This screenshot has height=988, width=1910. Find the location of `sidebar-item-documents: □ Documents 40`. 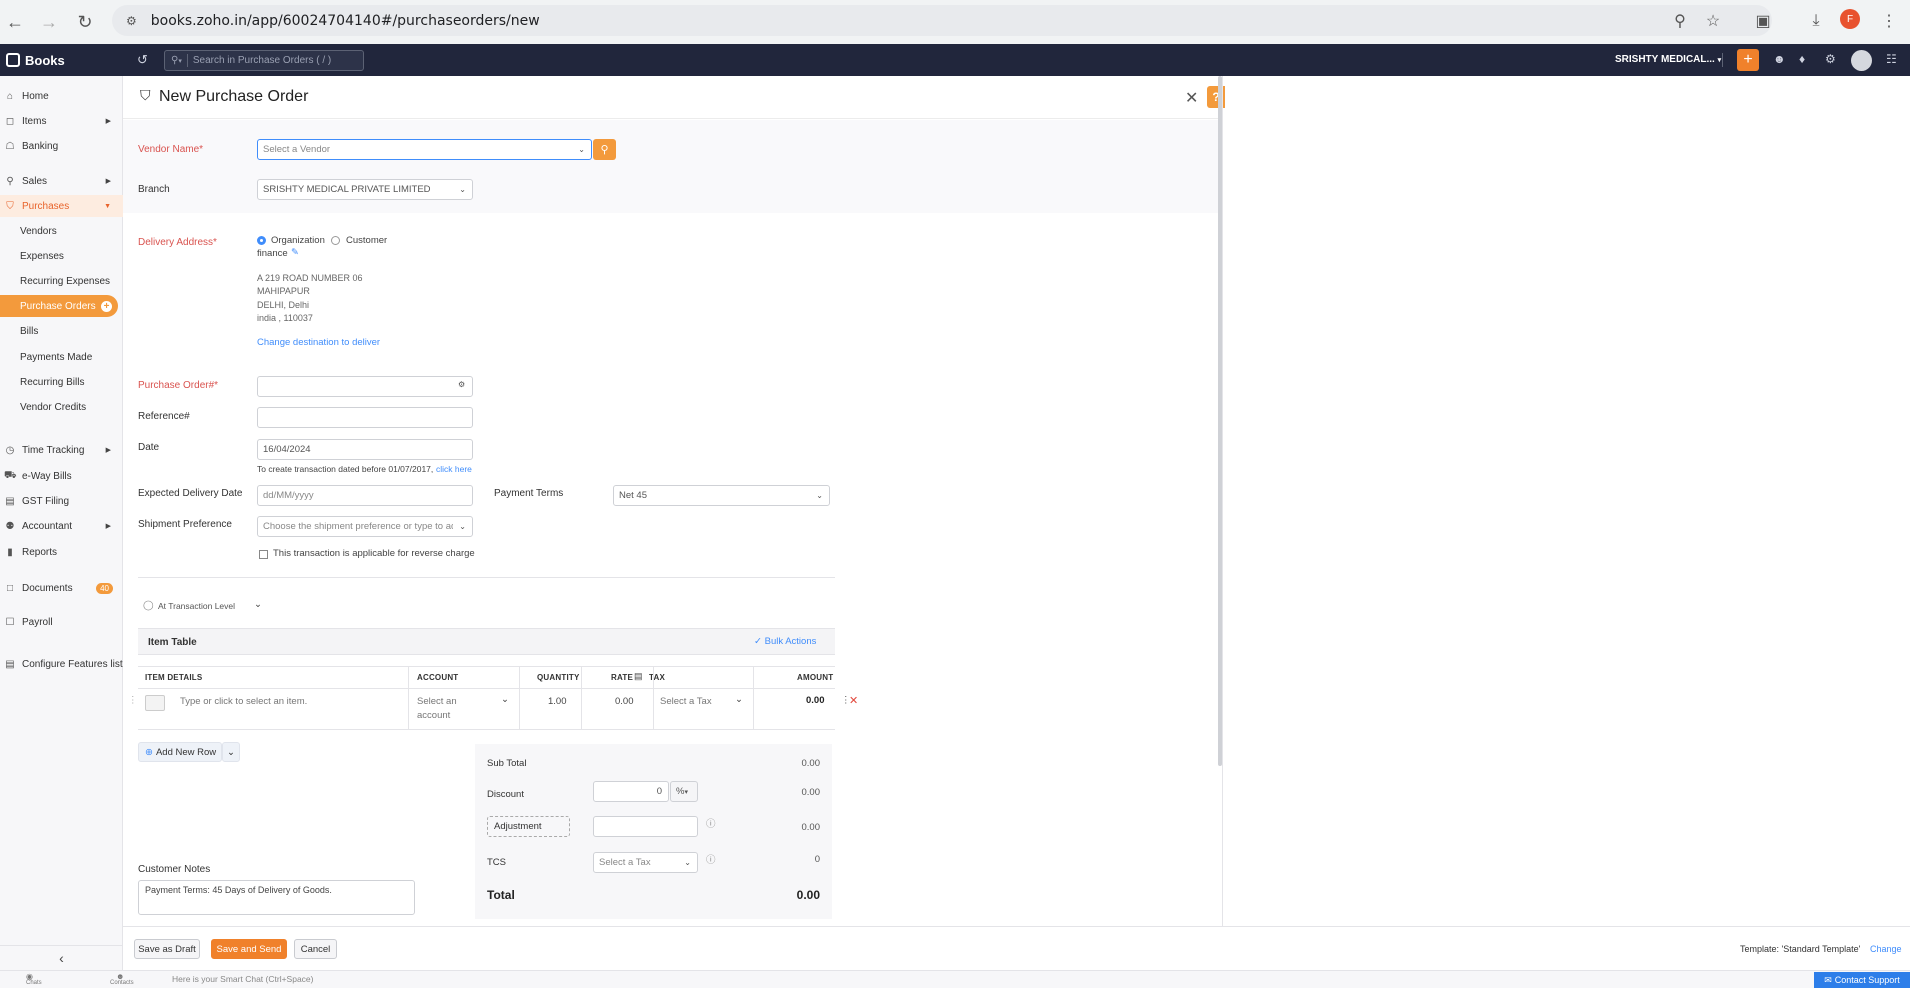

sidebar-item-documents: □ Documents 40 is located at coordinates (61, 588).